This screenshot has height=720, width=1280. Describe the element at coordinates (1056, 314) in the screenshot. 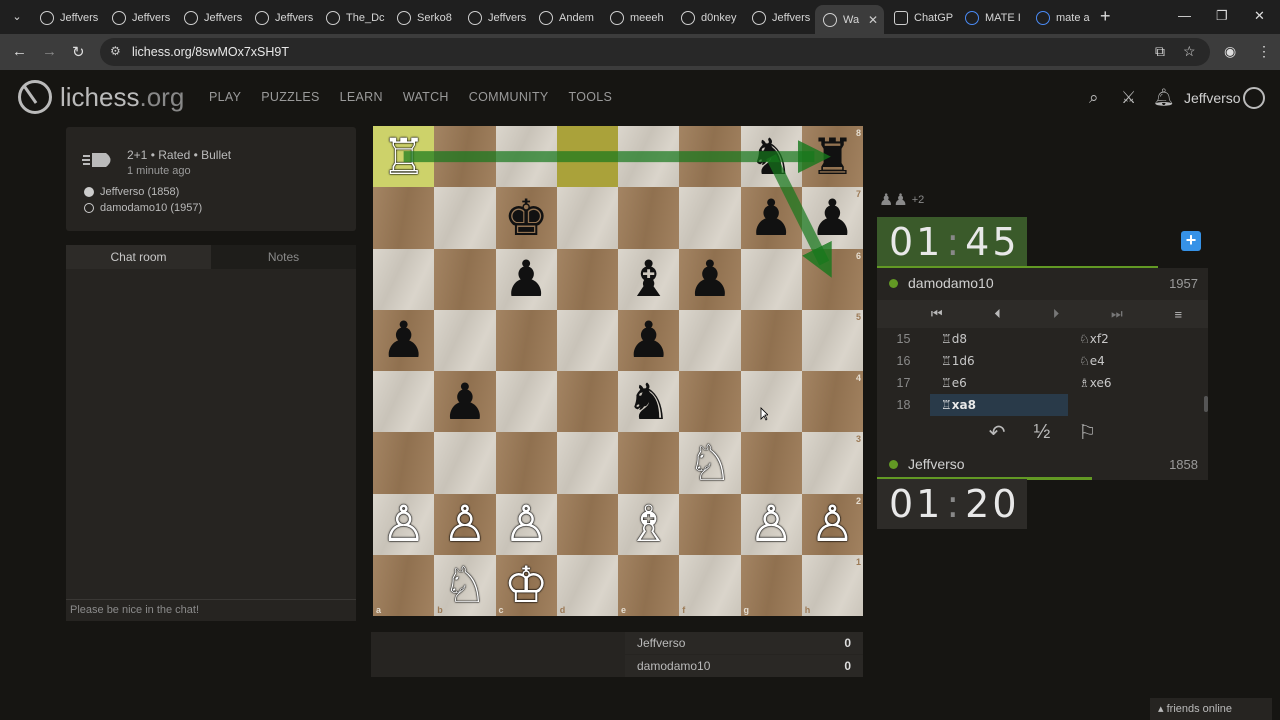

I see `next-move-icon: ⏵` at that location.